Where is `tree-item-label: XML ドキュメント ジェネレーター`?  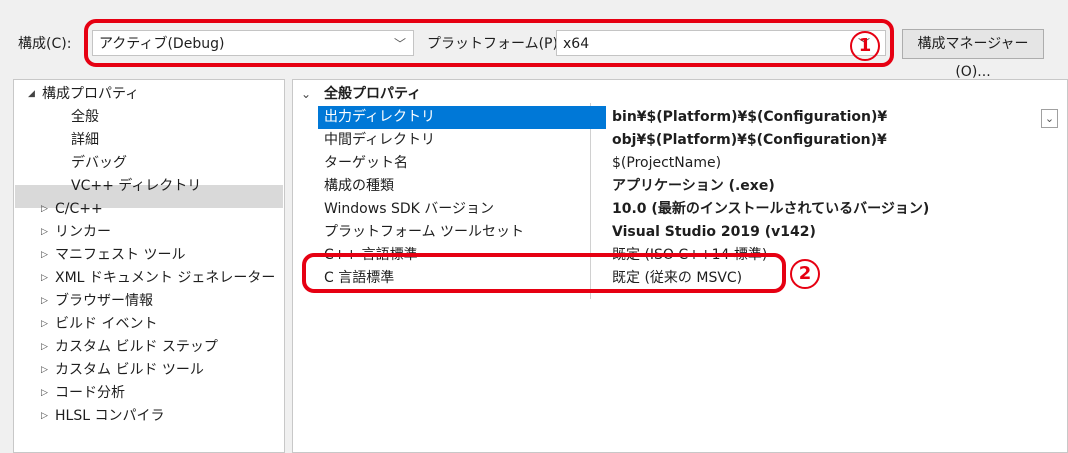 tree-item-label: XML ドキュメント ジェネレーター is located at coordinates (165, 278).